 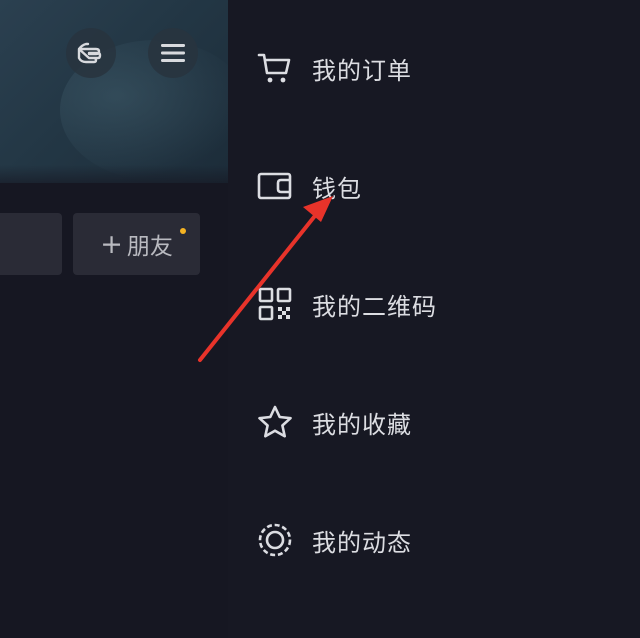 What do you see at coordinates (183, 231) in the screenshot?
I see `notification-dot` at bounding box center [183, 231].